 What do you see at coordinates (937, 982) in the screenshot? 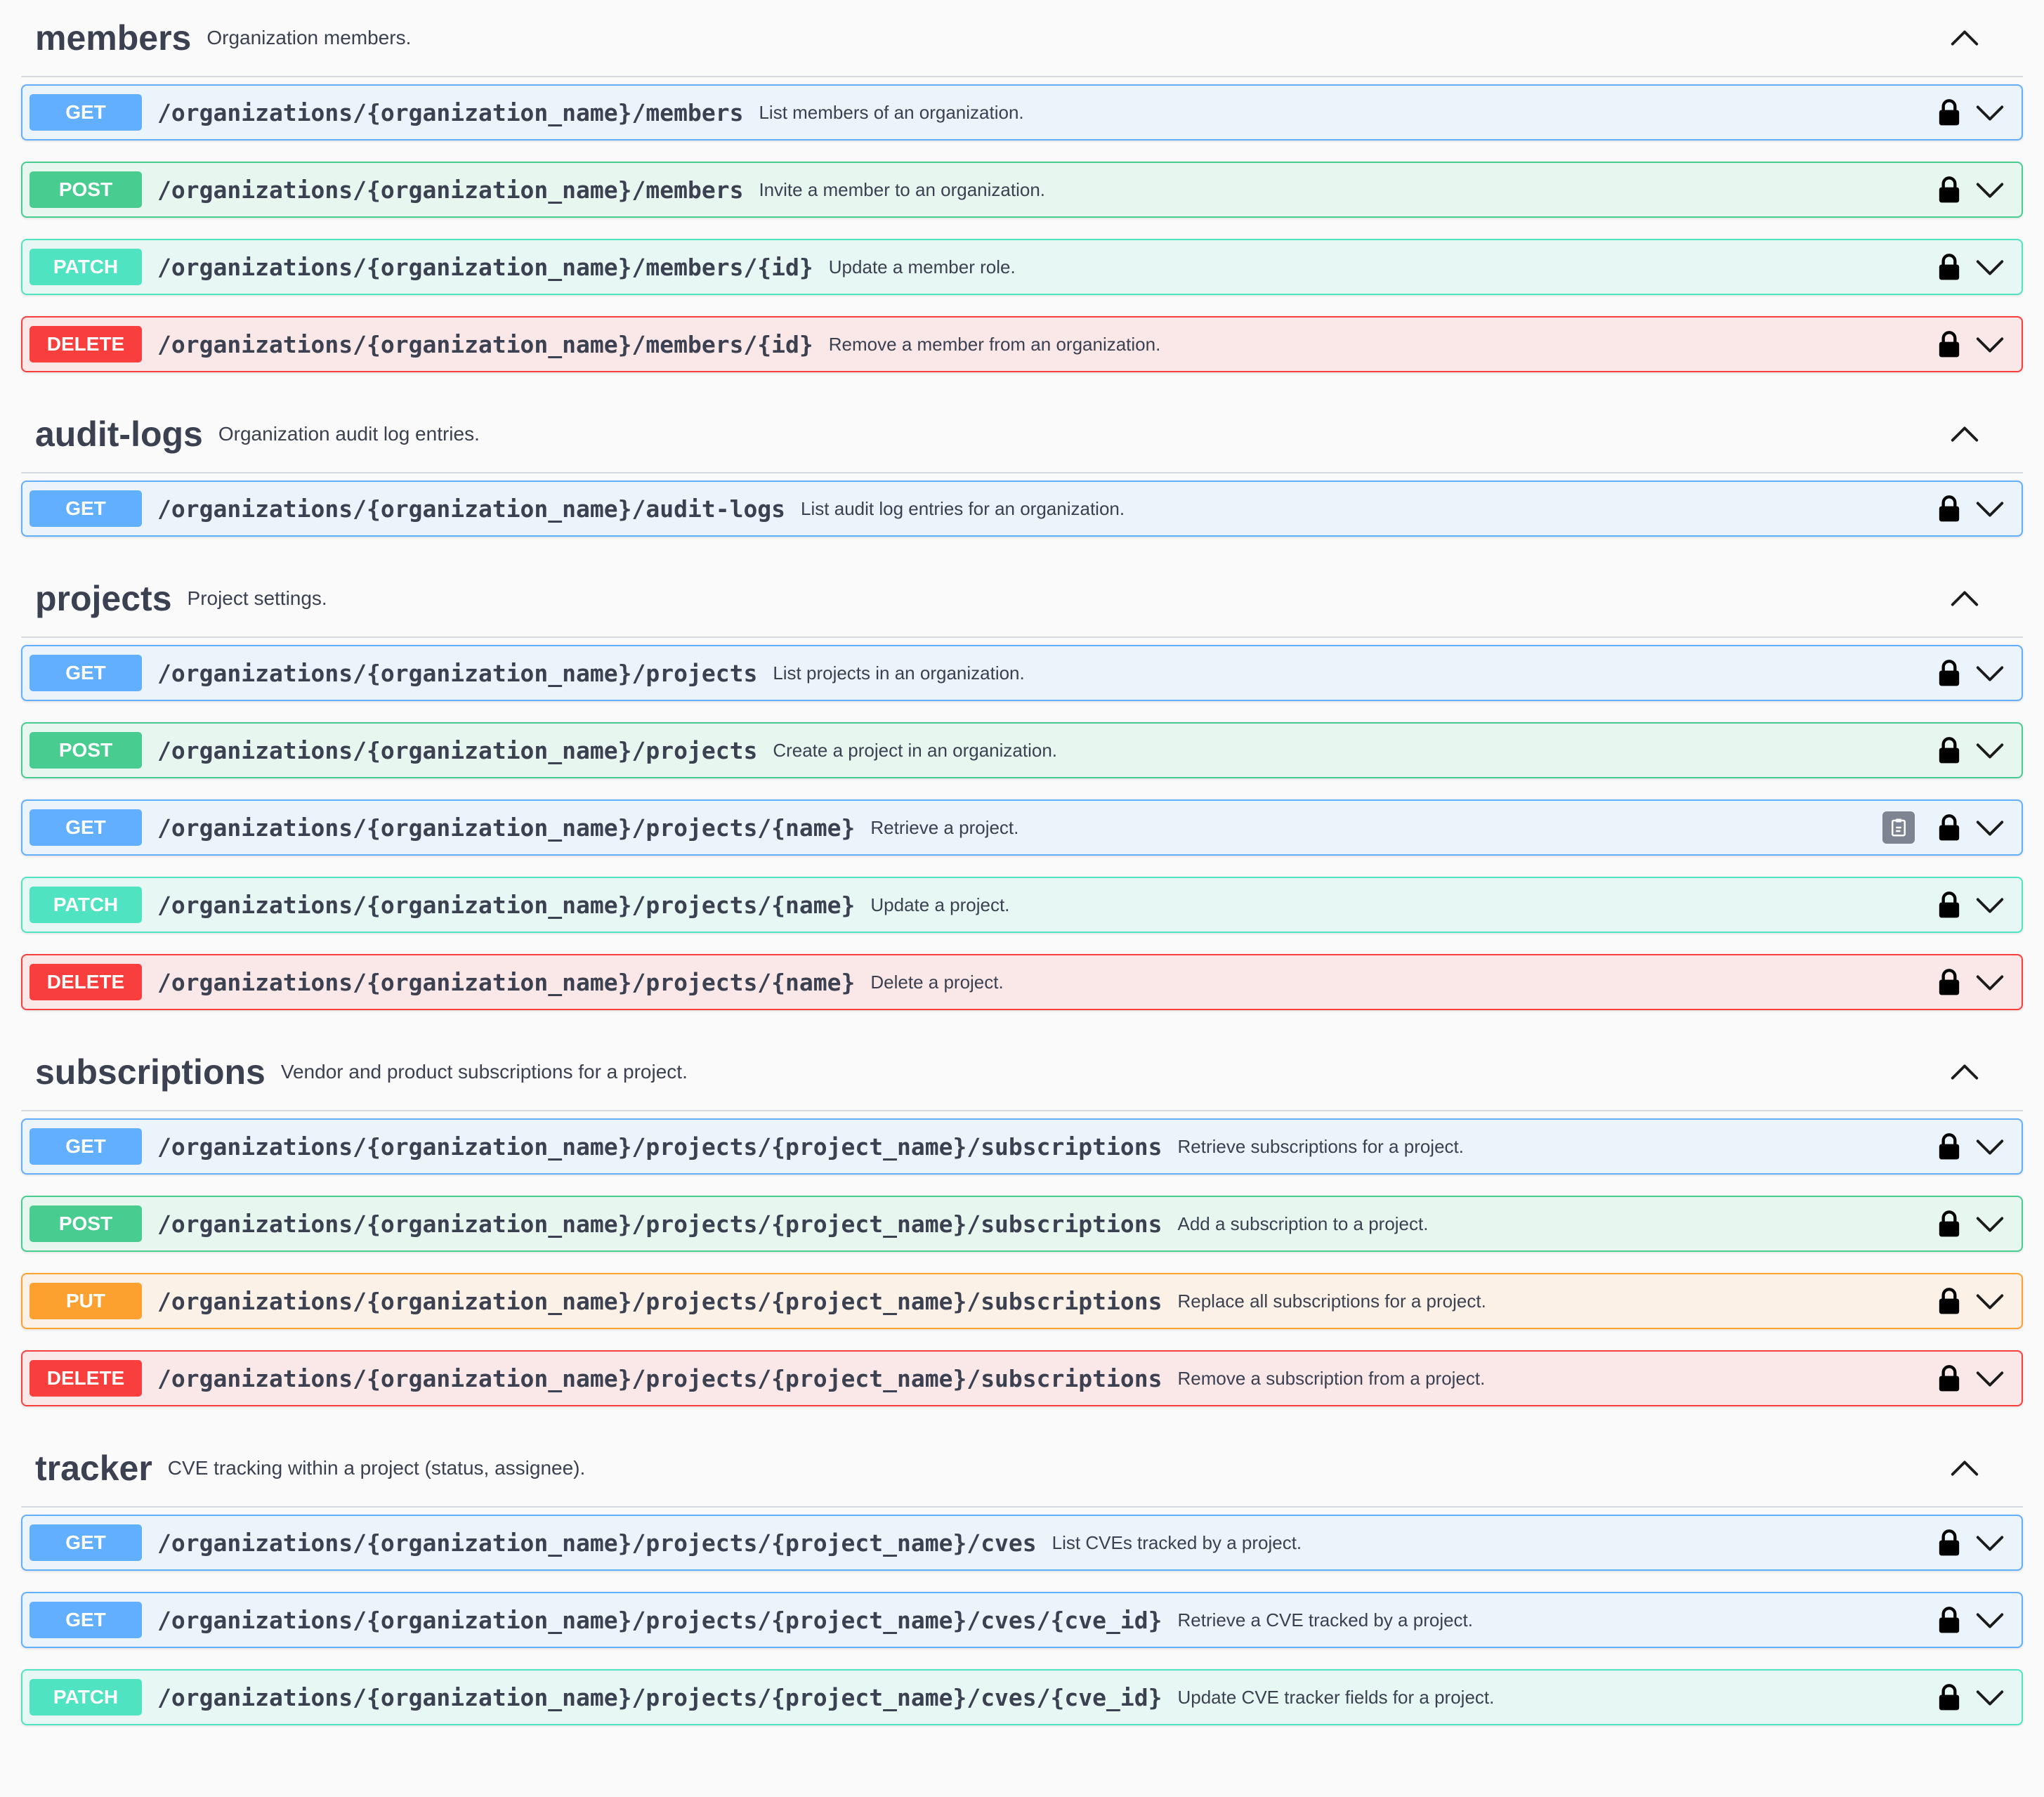
I see `operation-summary: Delete a project.` at bounding box center [937, 982].